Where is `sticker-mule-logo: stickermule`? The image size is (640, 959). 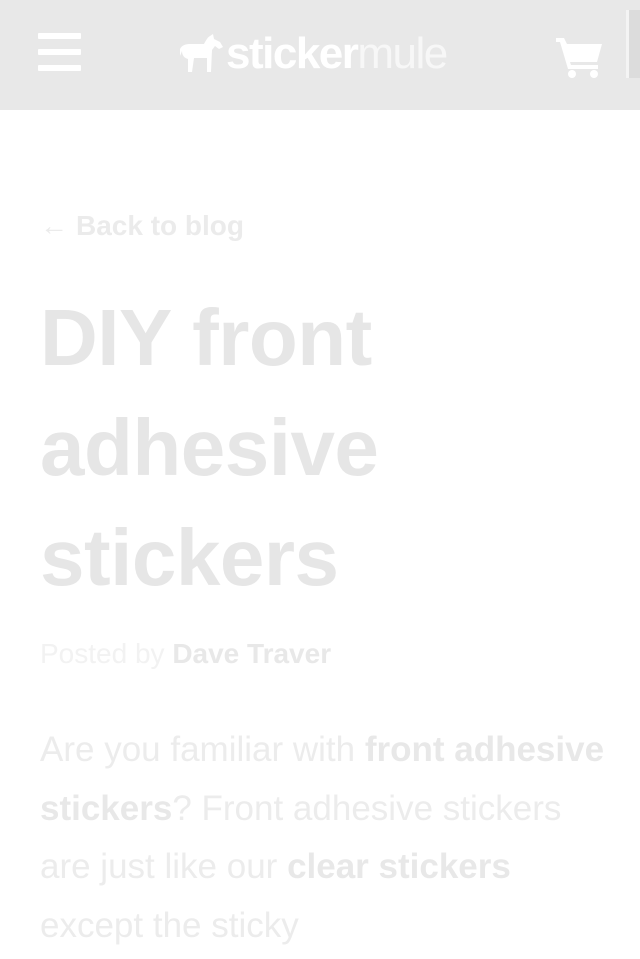 sticker-mule-logo: stickermule is located at coordinates (314, 53).